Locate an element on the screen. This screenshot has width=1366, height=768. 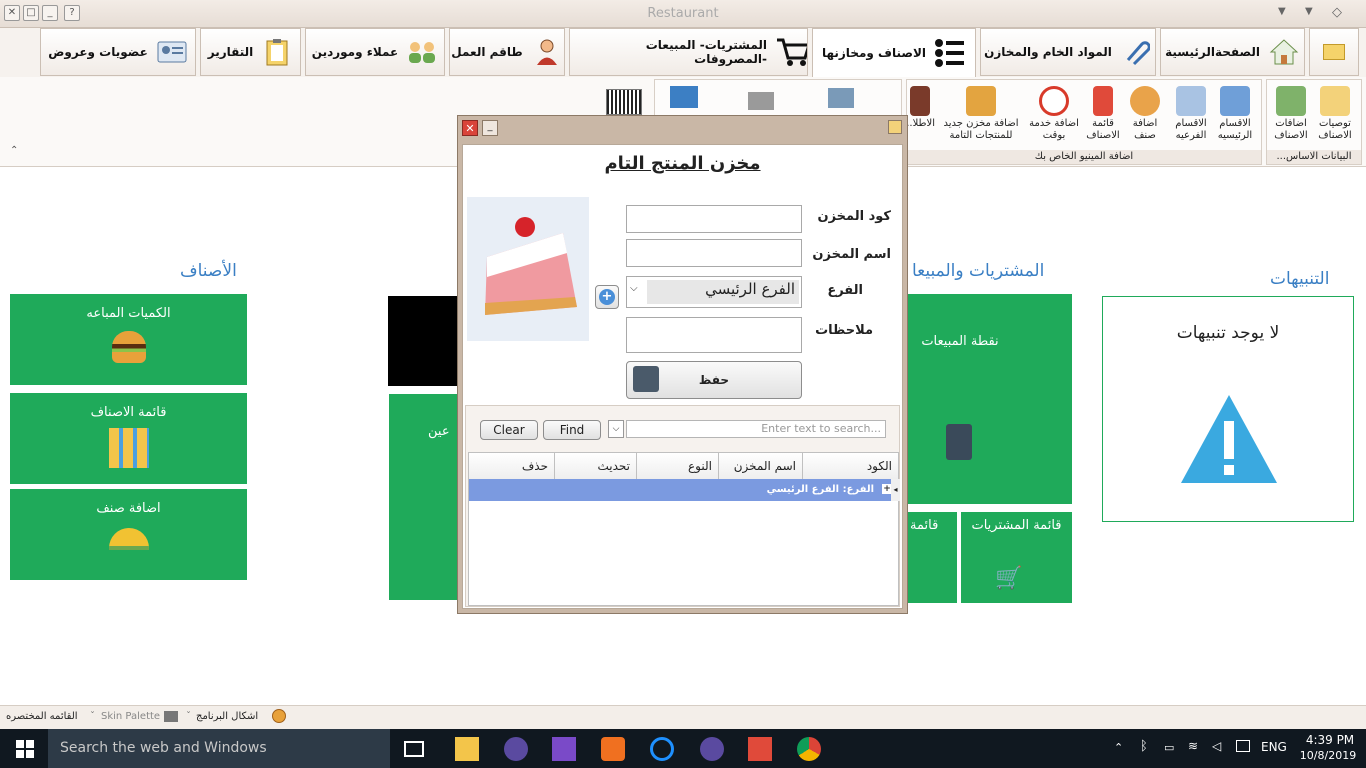
tab-customers-suppliers: عملاء وموردين is located at coordinates (375, 52).